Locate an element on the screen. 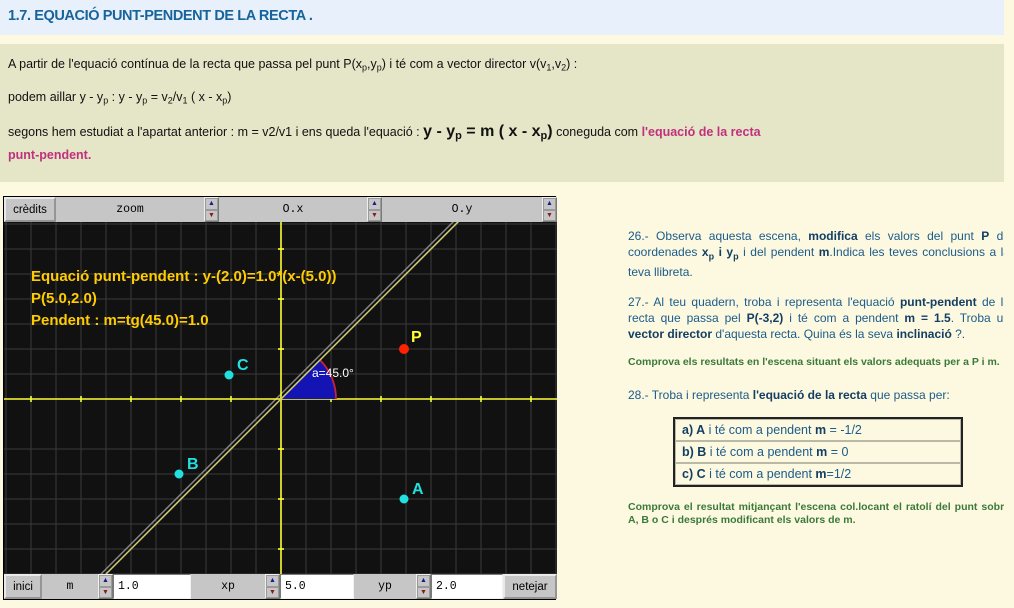 The height and width of the screenshot is (608, 1014). yp-input: 2.0 is located at coordinates (467, 586).